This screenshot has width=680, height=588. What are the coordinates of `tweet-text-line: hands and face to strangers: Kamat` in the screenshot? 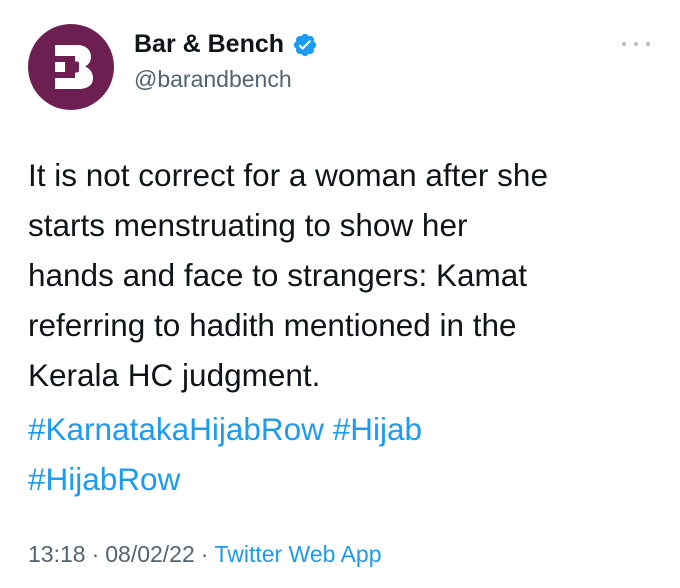 It's located at (278, 275).